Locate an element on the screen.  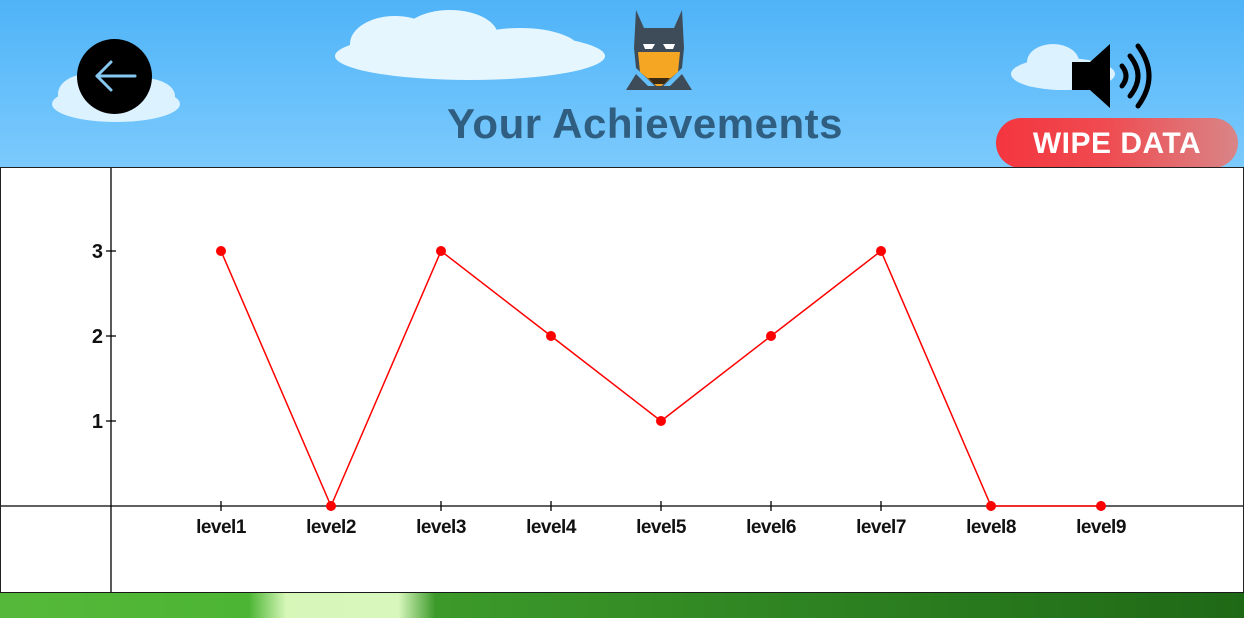
y-tick-label: 2 is located at coordinates (97, 337).